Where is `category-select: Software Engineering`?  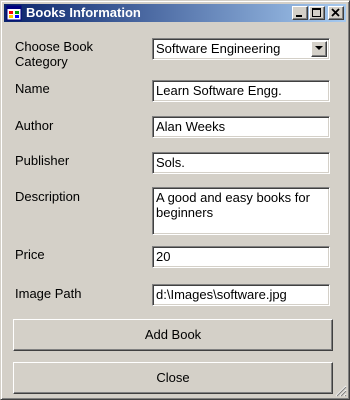 category-select: Software Engineering is located at coordinates (241, 49).